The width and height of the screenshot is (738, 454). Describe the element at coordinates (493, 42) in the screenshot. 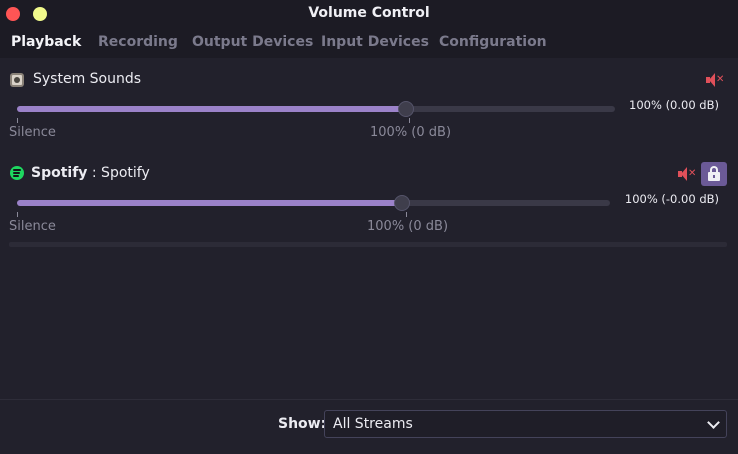

I see `tab-configuration: Configuration` at that location.